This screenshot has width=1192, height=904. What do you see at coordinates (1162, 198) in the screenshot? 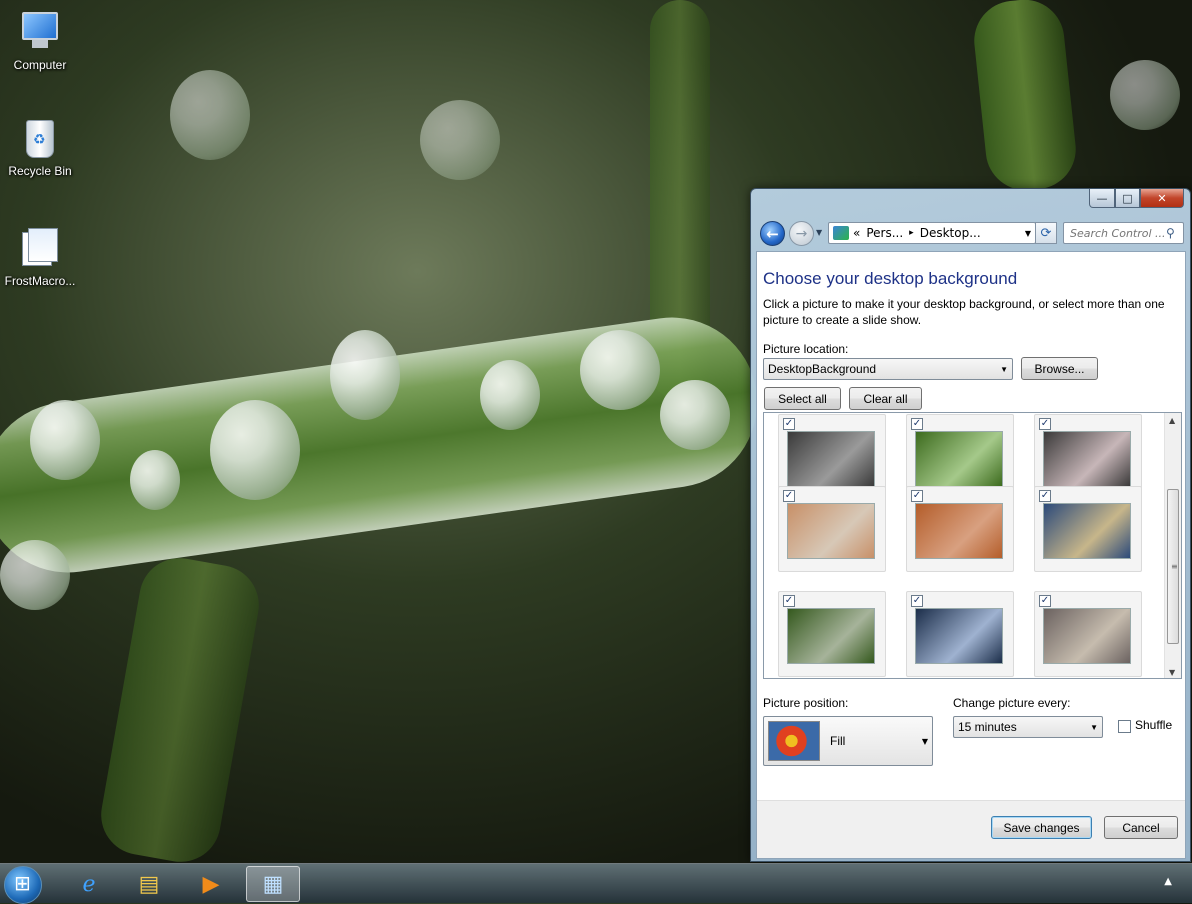
I see `close-button: ✕` at bounding box center [1162, 198].